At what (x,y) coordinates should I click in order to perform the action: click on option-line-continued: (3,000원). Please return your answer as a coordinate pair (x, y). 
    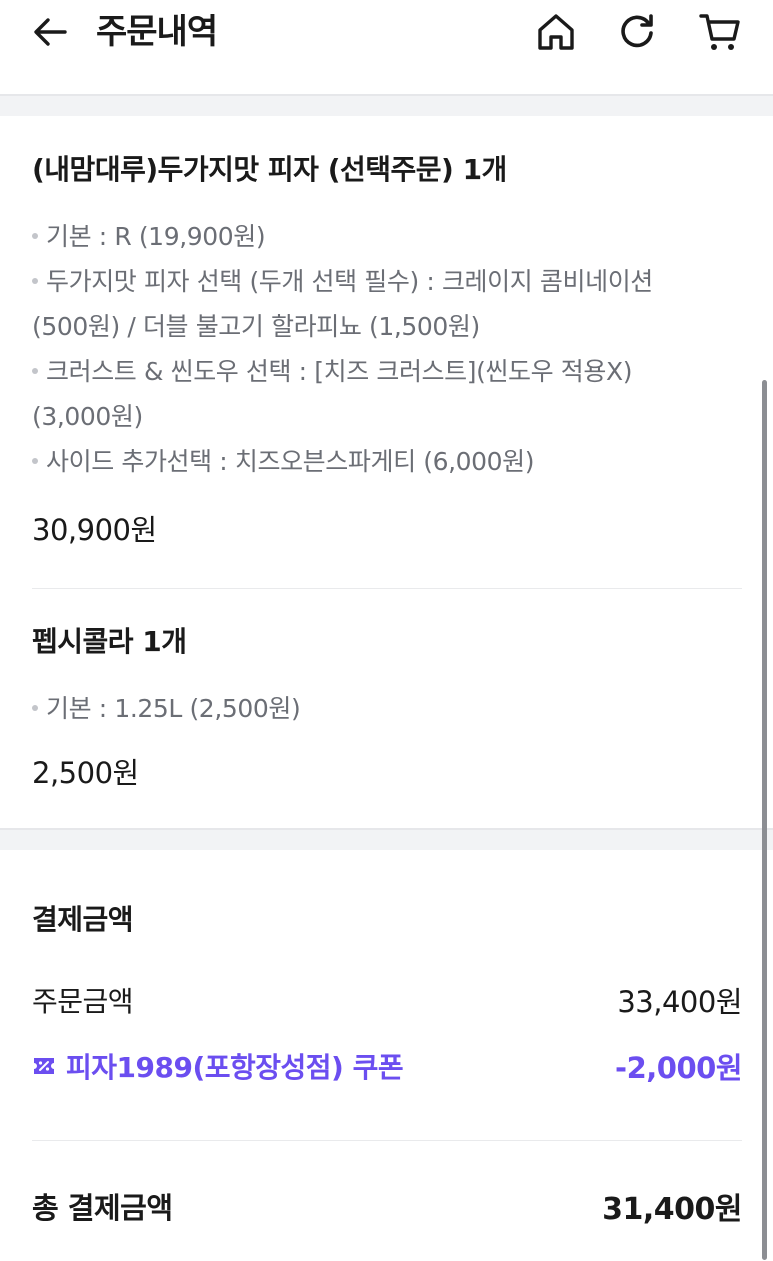
    Looking at the image, I should click on (387, 416).